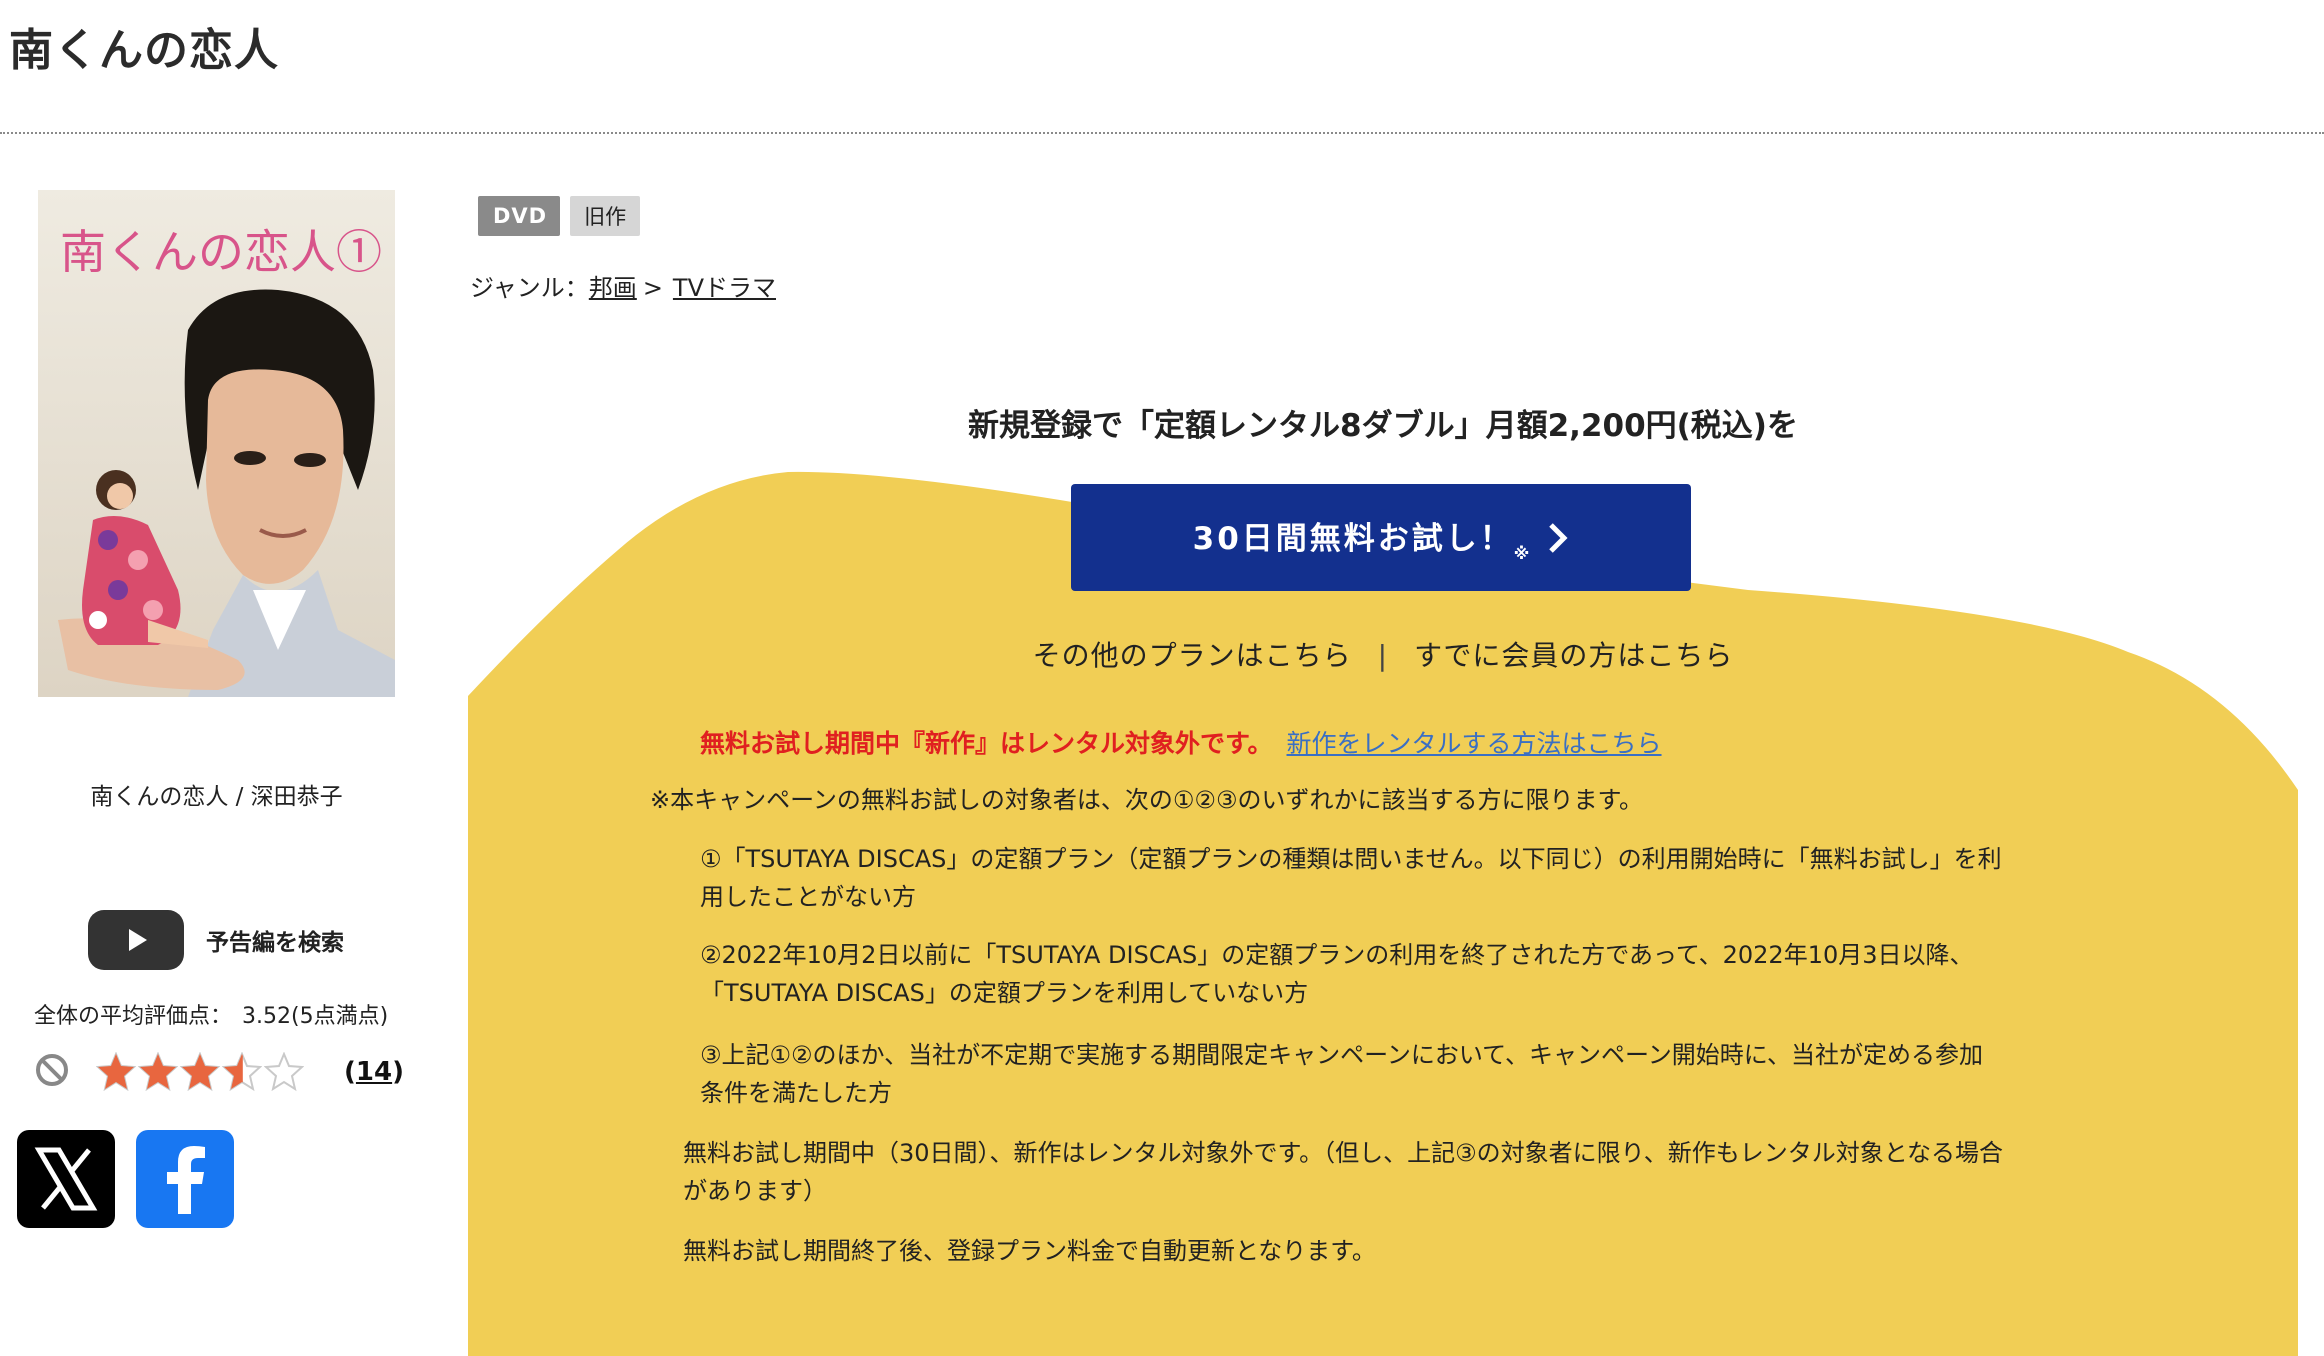 The width and height of the screenshot is (2324, 1356). I want to click on new-release-warning-text: 無料お試し期間中『新作』はレンタル対象外です。, so click(986, 743).